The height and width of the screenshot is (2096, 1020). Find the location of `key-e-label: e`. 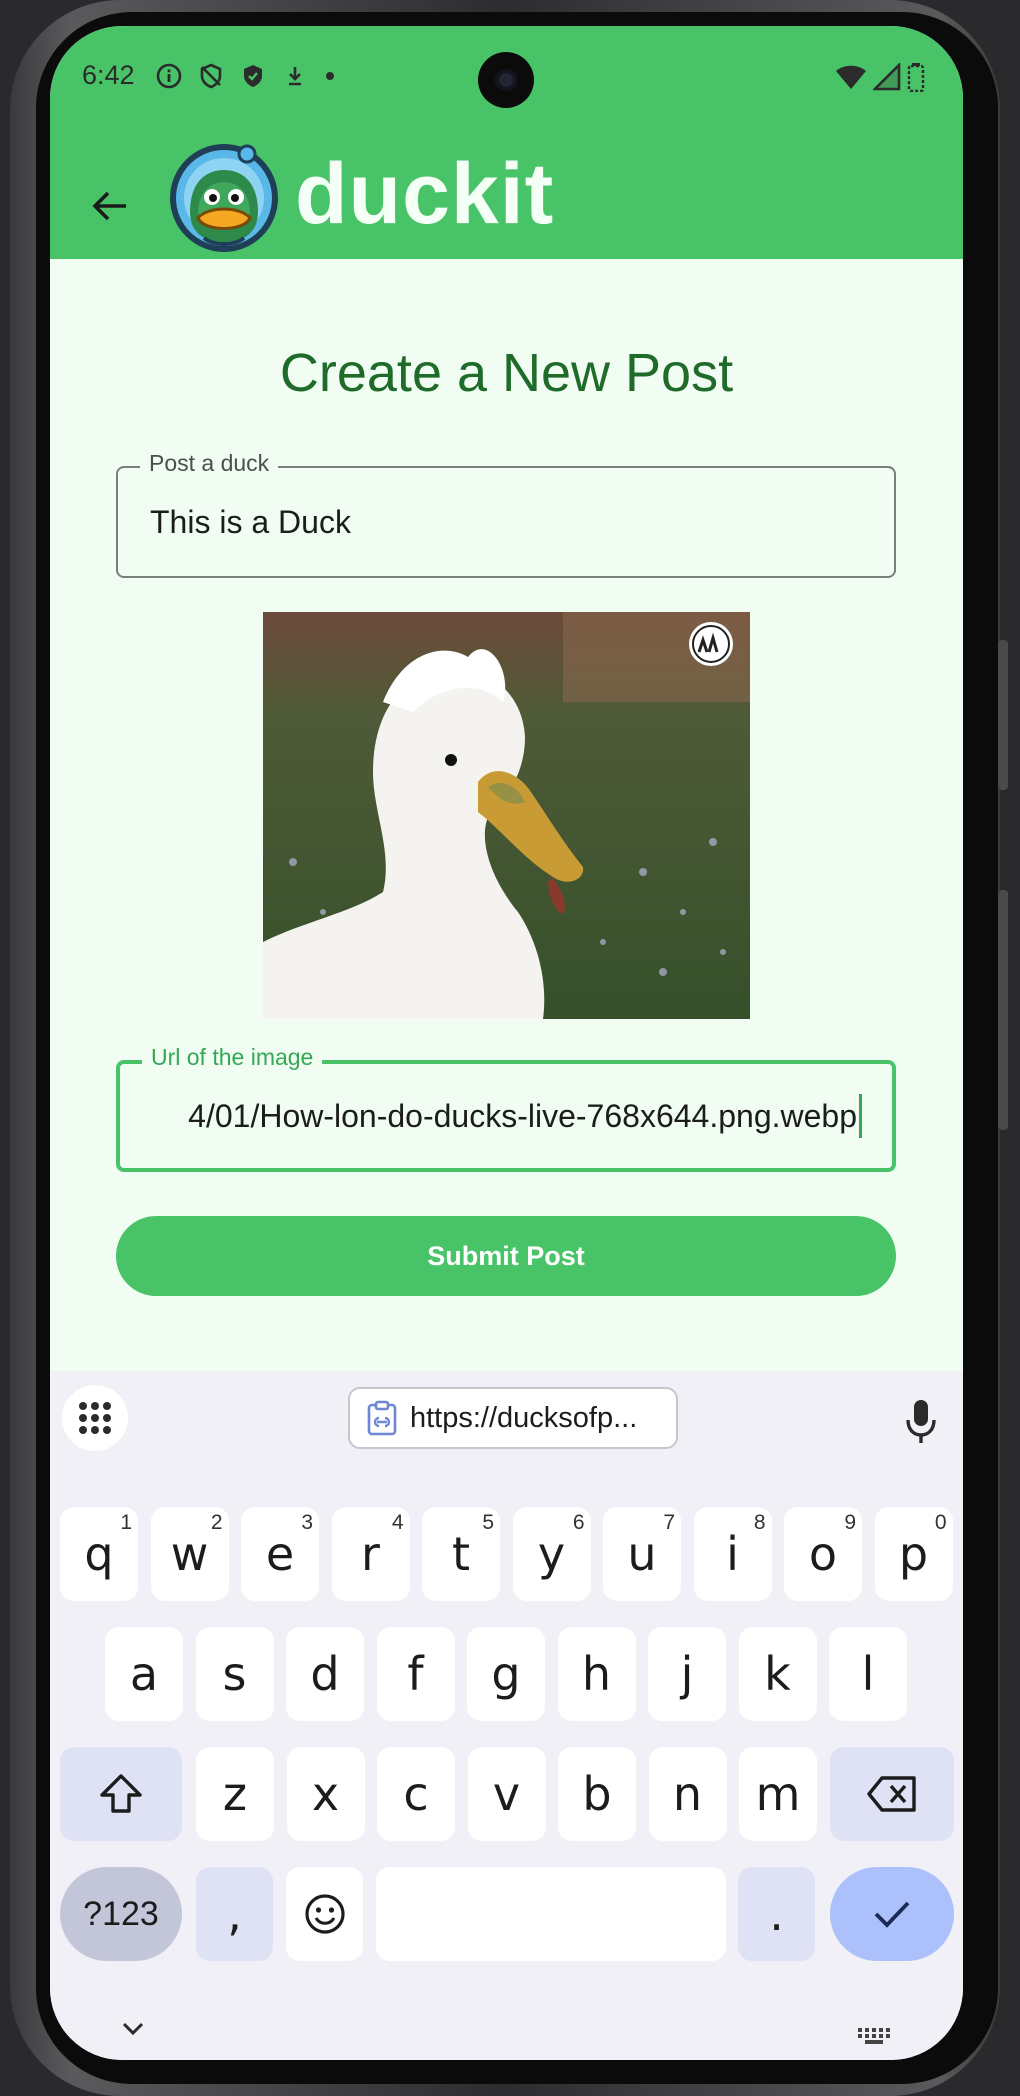

key-e-label: e is located at coordinates (280, 1554).